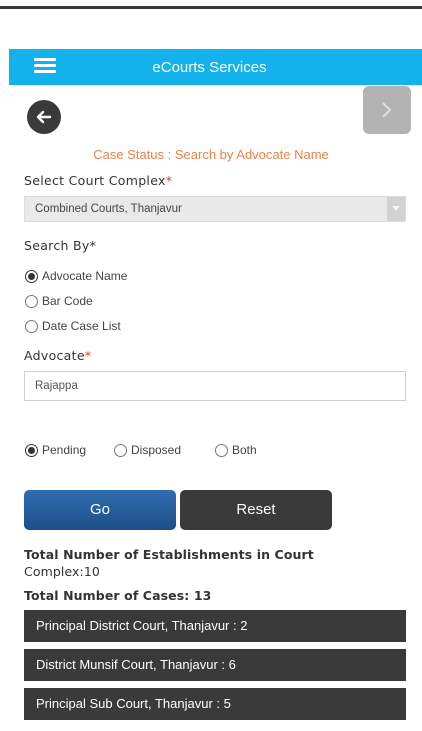 This screenshot has height=731, width=422. What do you see at coordinates (215, 209) in the screenshot?
I see `court-complex-select: Combined Courts, Thanjavur` at bounding box center [215, 209].